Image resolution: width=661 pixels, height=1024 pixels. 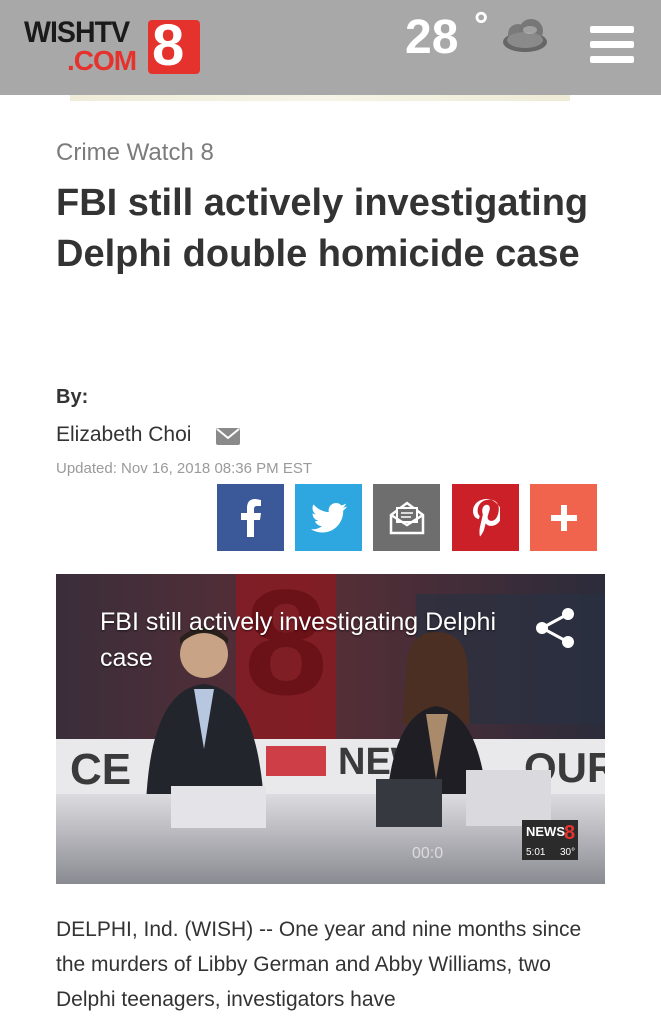 What do you see at coordinates (613, 46) in the screenshot?
I see `hamburger-menu-icon` at bounding box center [613, 46].